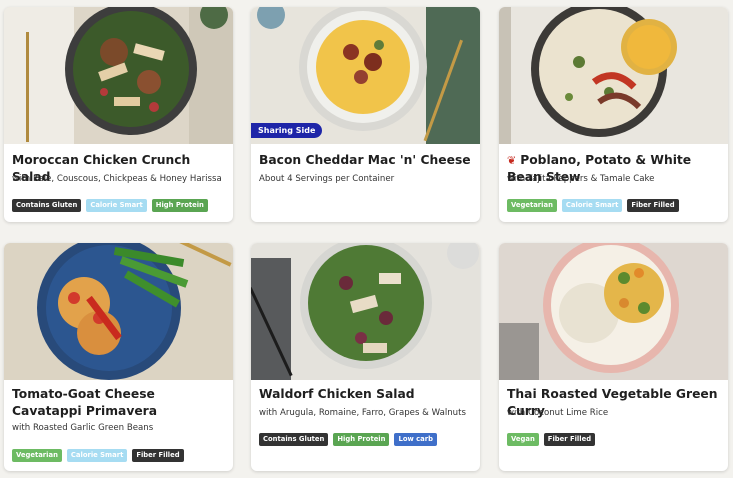 The height and width of the screenshot is (478, 733). What do you see at coordinates (558, 413) in the screenshot?
I see `meal-subtitle: with Coconut Lime Rice` at bounding box center [558, 413].